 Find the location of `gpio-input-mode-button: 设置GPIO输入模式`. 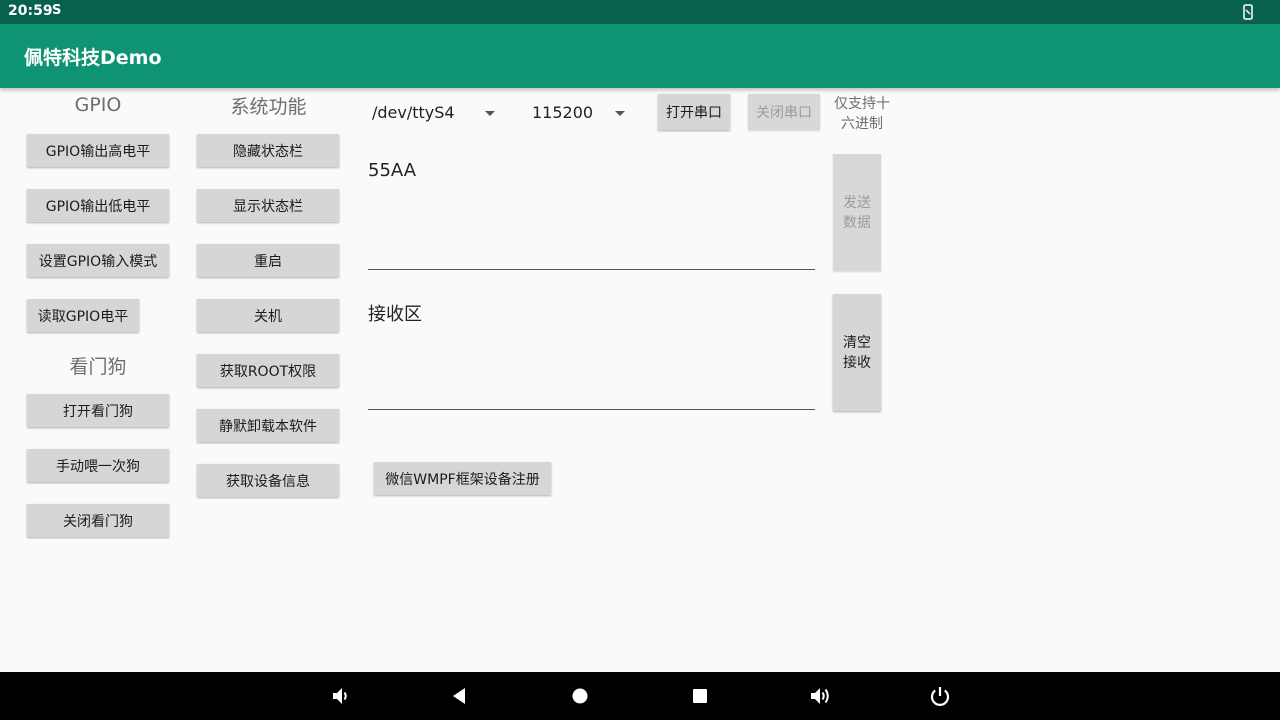

gpio-input-mode-button: 设置GPIO输入模式 is located at coordinates (98, 260).